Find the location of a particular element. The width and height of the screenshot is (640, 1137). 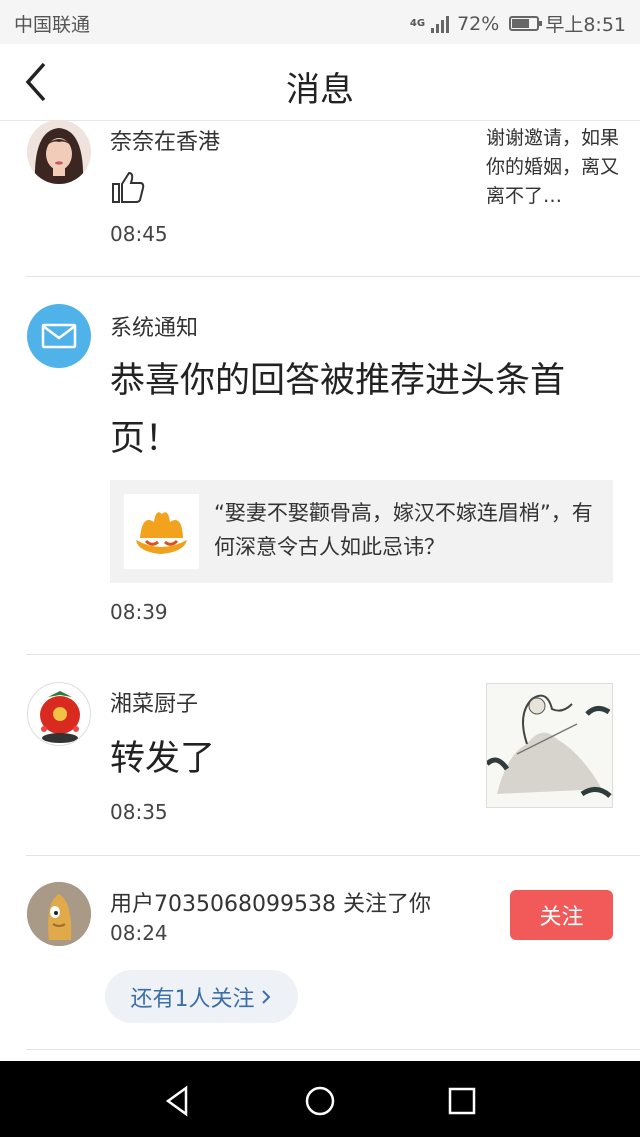

timestamp: 08:39 is located at coordinates (139, 612).